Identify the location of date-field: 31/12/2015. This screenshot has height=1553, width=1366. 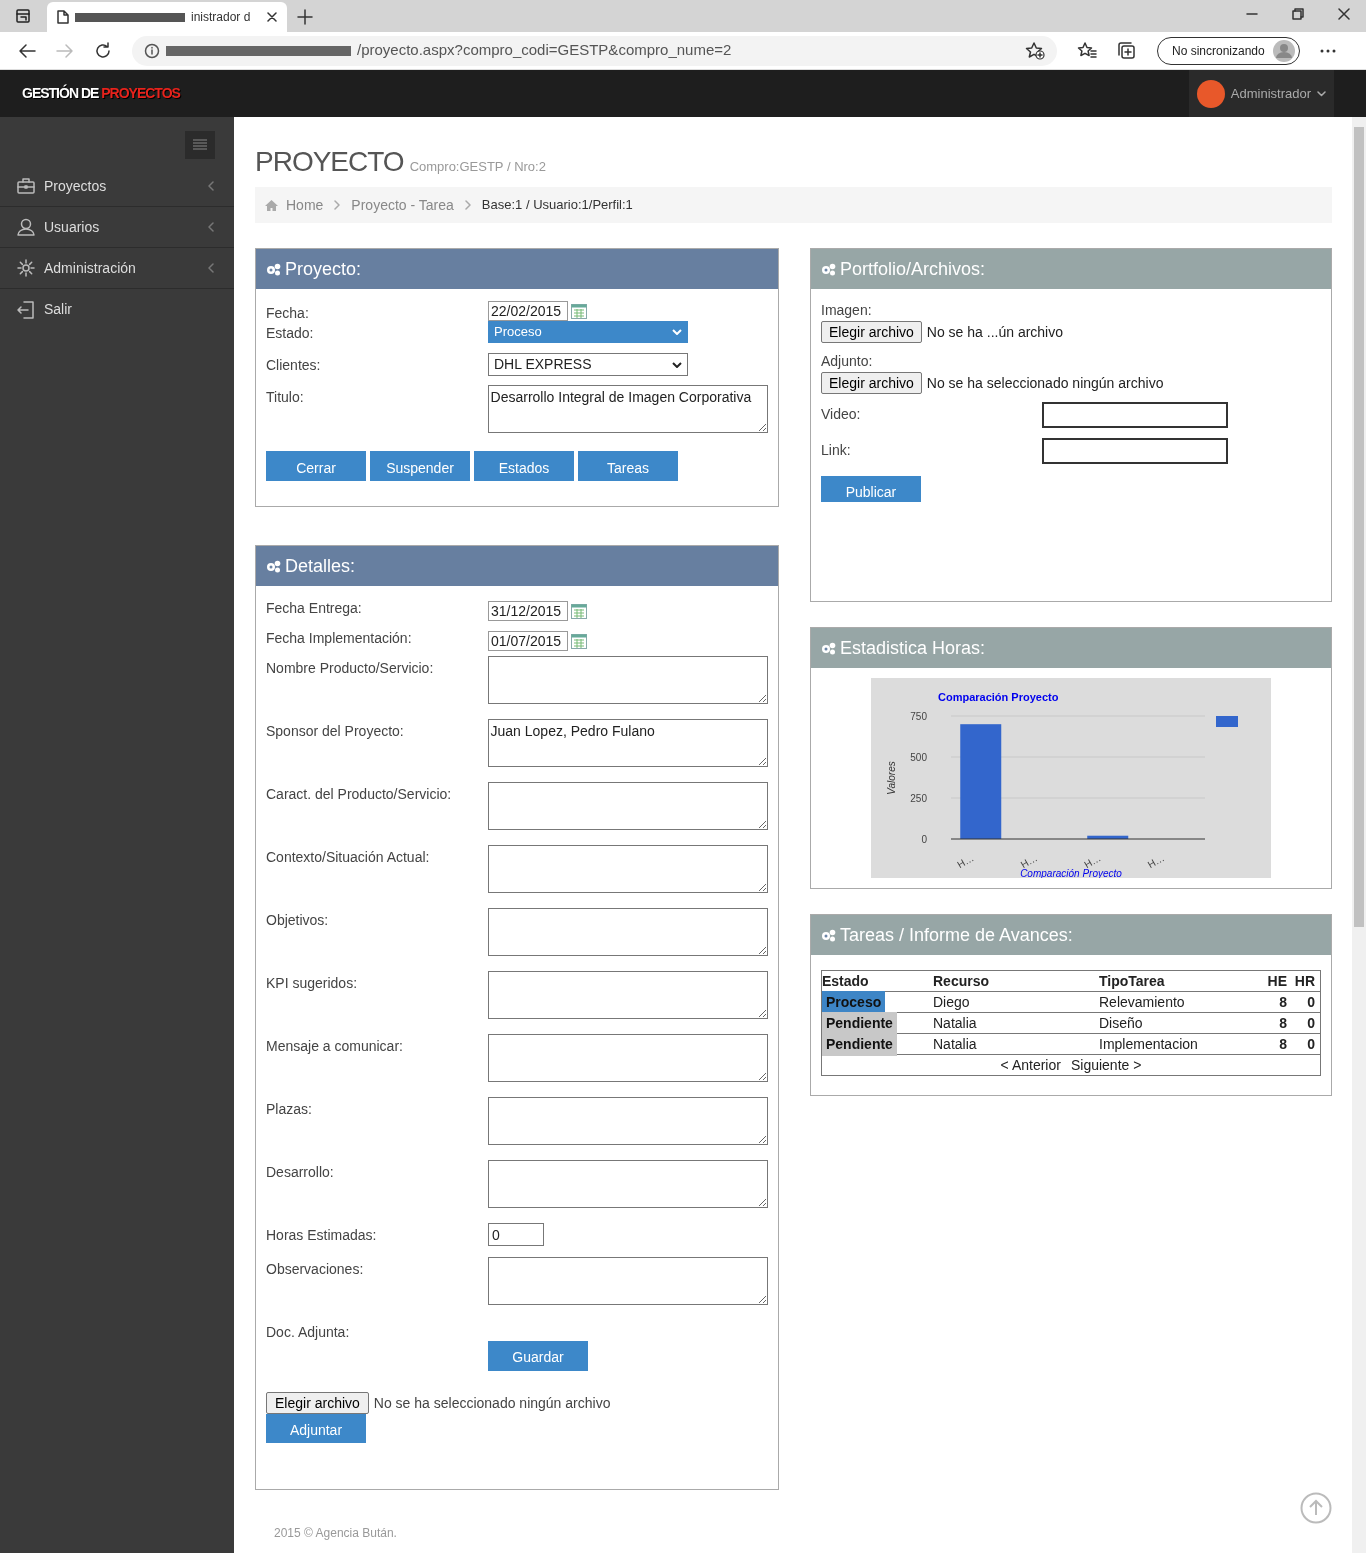
(528, 611).